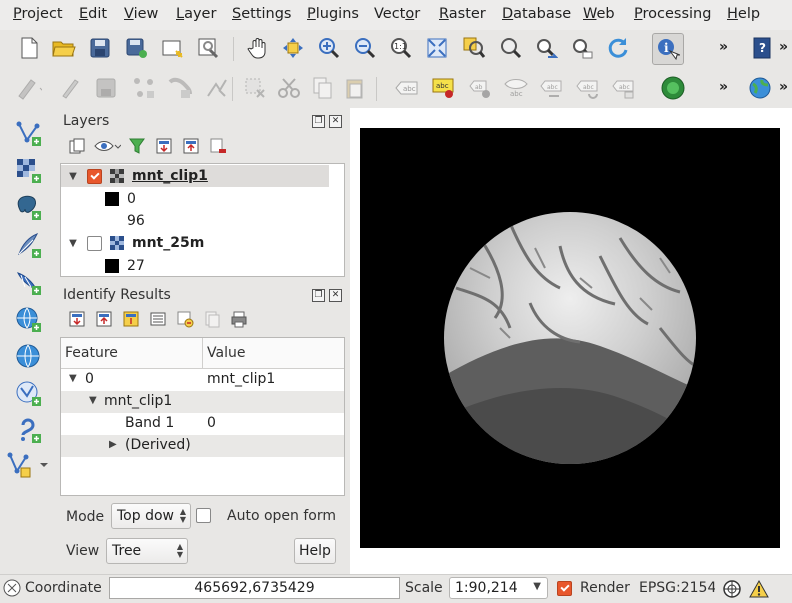  What do you see at coordinates (218, 146) in the screenshot?
I see `remove-layer-icon` at bounding box center [218, 146].